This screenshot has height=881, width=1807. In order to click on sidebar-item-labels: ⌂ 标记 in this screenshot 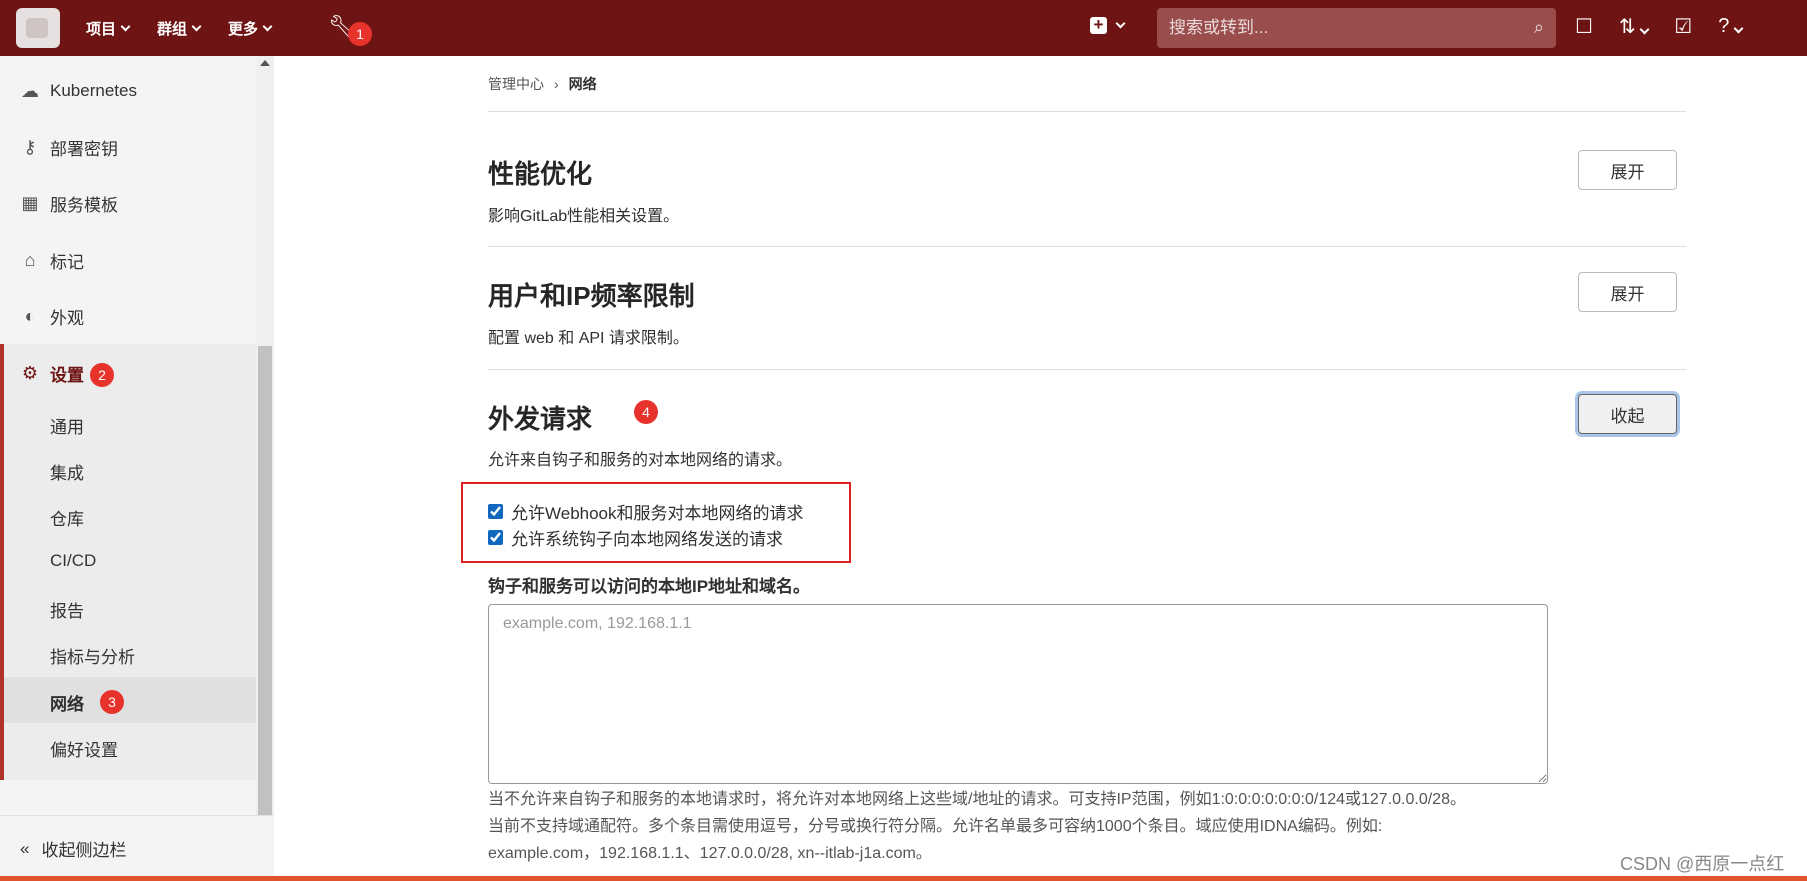, I will do `click(128, 260)`.